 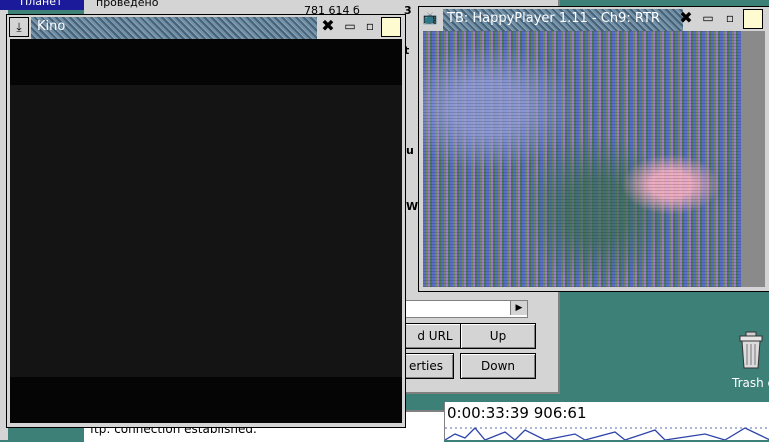 What do you see at coordinates (751, 350) in the screenshot?
I see `trash-icon` at bounding box center [751, 350].